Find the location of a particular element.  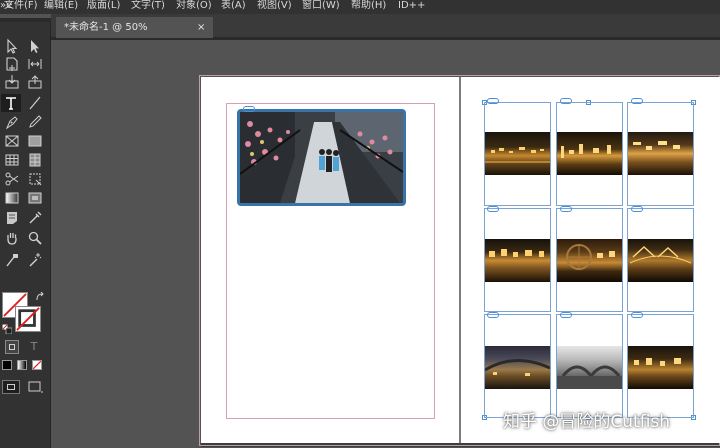

image-frame-bridge is located at coordinates (321, 157).